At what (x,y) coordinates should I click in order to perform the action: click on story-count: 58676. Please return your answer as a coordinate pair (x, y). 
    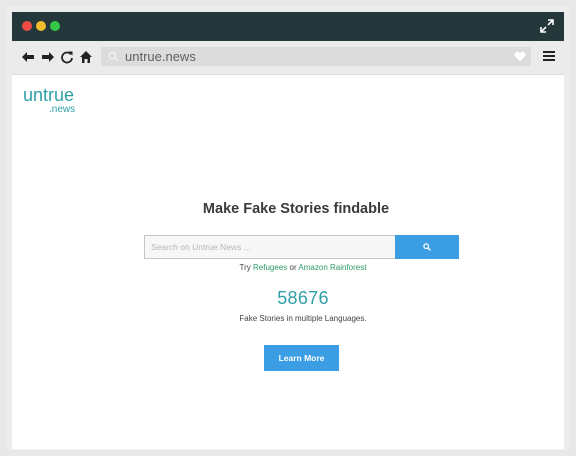
    Looking at the image, I should click on (303, 298).